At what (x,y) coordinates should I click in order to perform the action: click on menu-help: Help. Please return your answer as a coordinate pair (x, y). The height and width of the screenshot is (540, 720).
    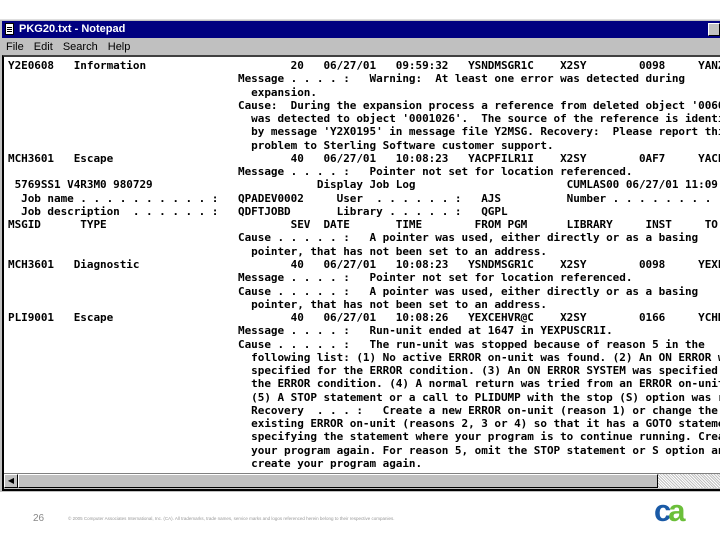
    Looking at the image, I should click on (119, 47).